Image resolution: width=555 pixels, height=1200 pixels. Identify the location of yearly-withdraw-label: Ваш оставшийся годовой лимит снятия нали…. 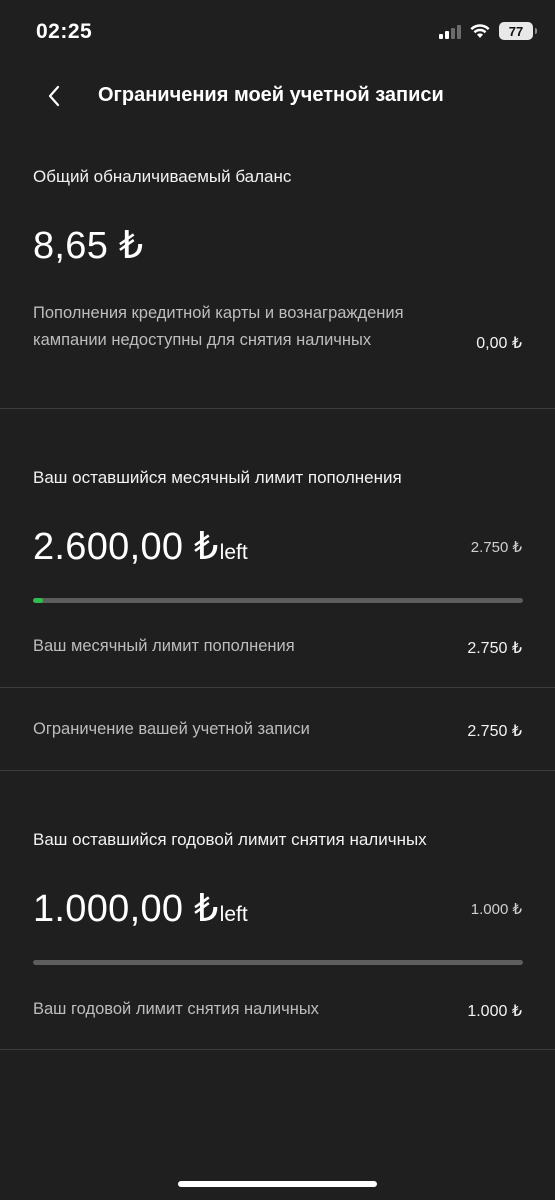
(230, 839).